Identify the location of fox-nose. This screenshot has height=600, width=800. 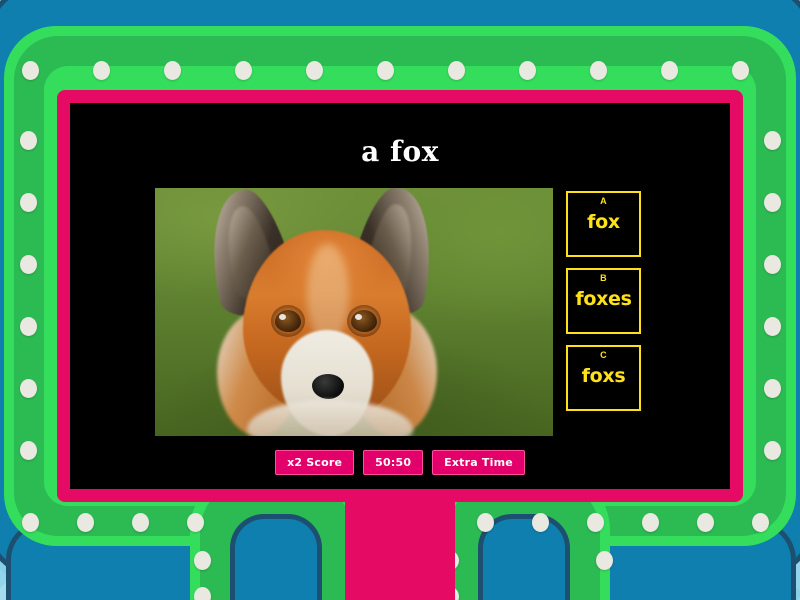
(328, 386).